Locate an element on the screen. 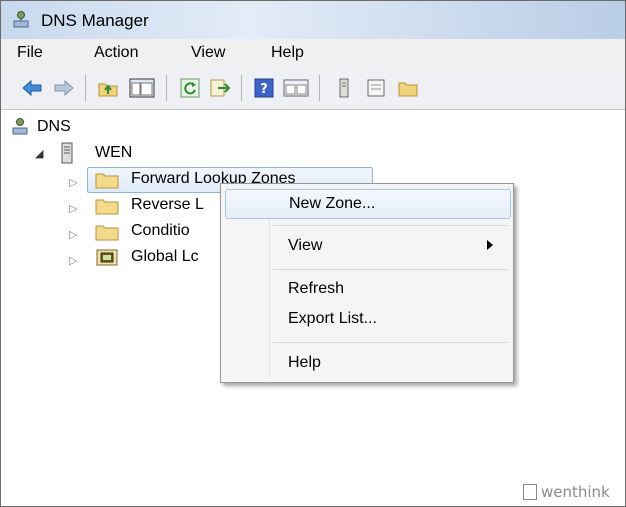 The width and height of the screenshot is (626, 507). menu-item-view: View is located at coordinates (367, 246).